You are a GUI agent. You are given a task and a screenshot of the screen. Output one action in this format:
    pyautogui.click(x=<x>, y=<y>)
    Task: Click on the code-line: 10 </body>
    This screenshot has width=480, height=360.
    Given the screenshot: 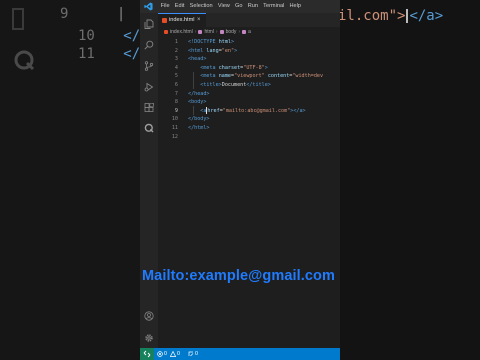 What is the action you would take?
    pyautogui.click(x=249, y=119)
    